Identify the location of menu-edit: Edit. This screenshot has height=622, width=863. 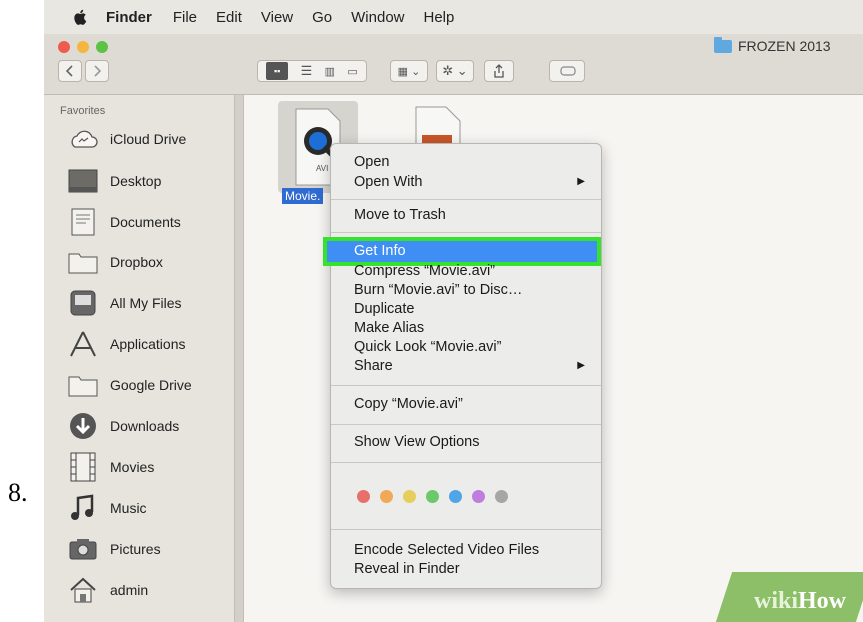
(229, 17).